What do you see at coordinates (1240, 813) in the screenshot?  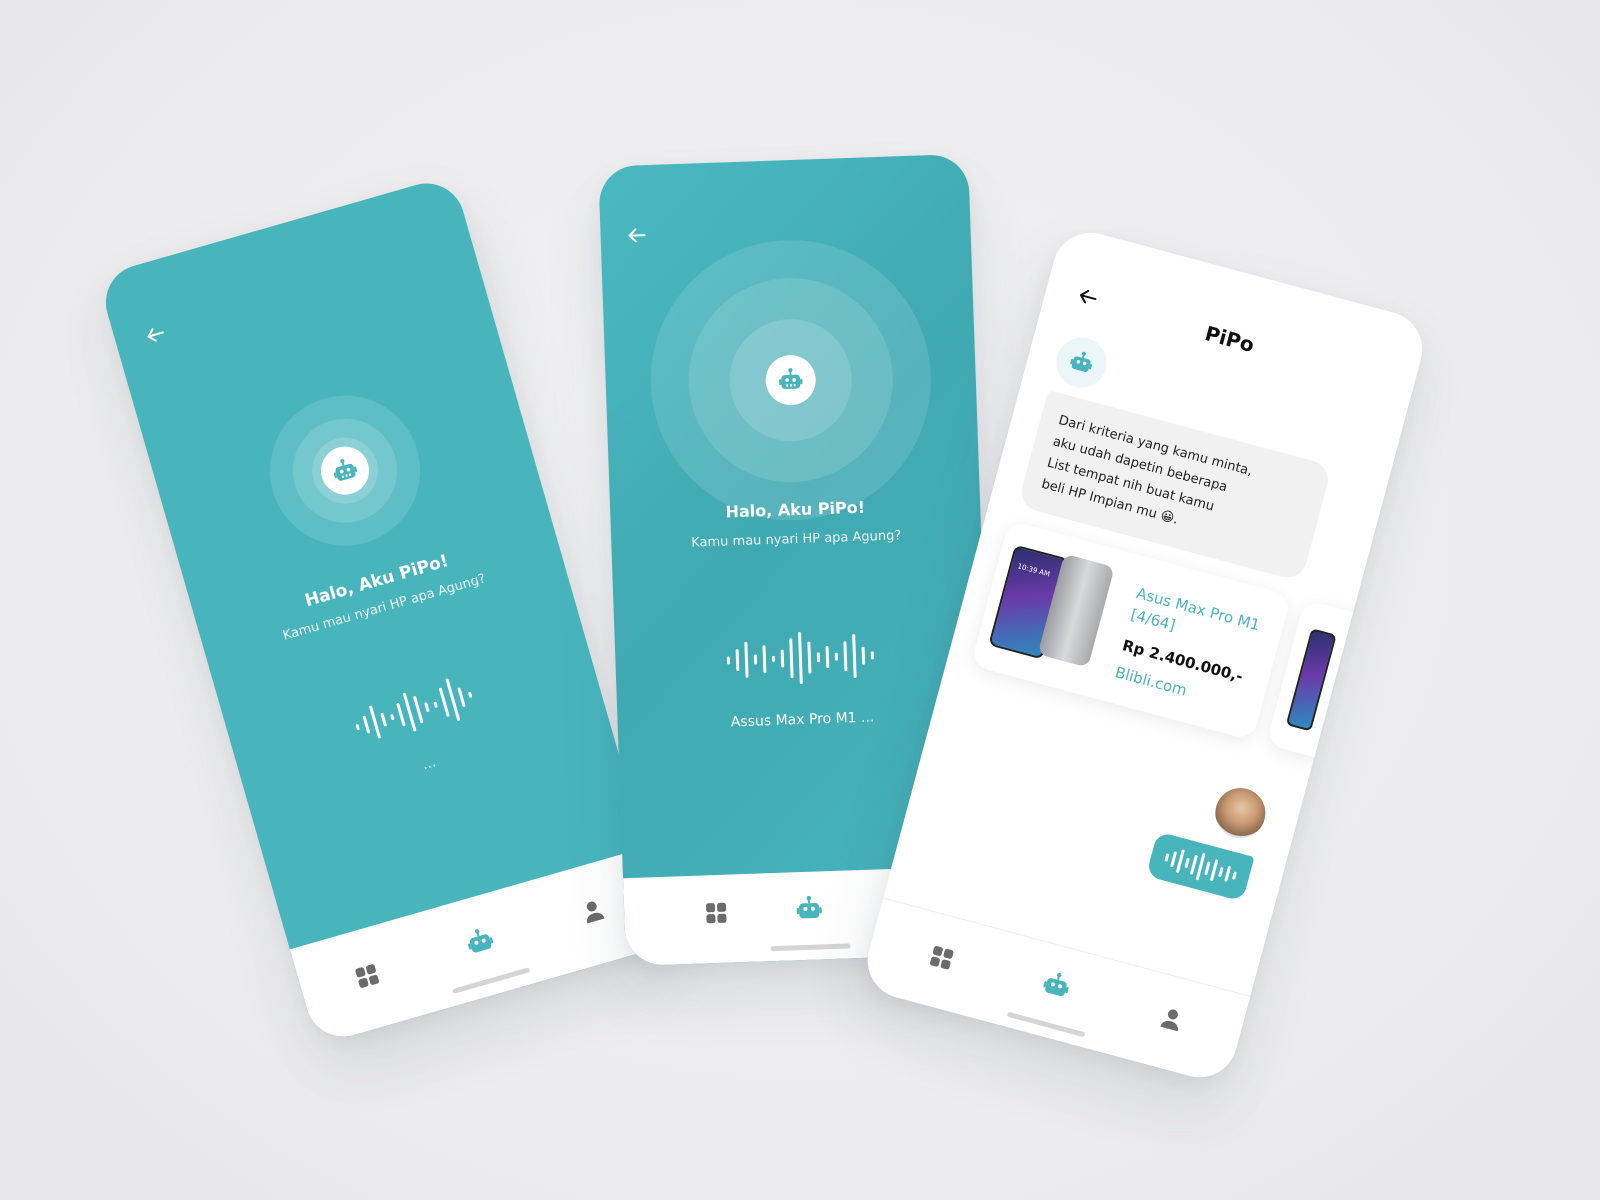 I see `user-avatar` at bounding box center [1240, 813].